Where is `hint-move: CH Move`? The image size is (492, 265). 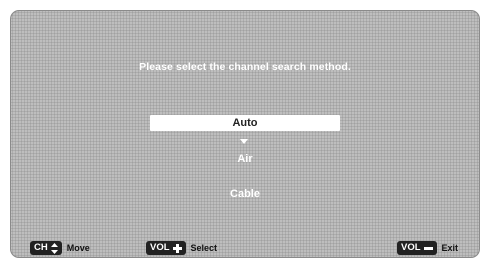
hint-move: CH Move is located at coordinates (60, 248).